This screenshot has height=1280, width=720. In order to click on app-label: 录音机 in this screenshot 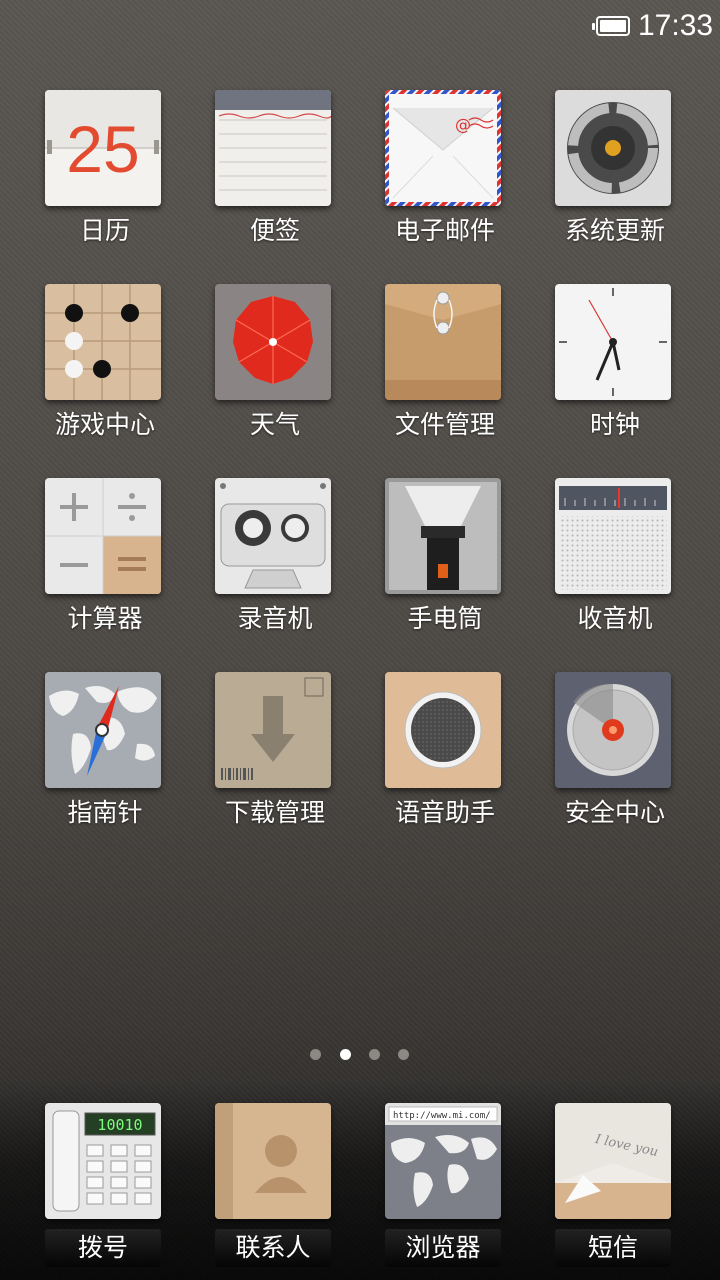, I will do `click(275, 618)`.